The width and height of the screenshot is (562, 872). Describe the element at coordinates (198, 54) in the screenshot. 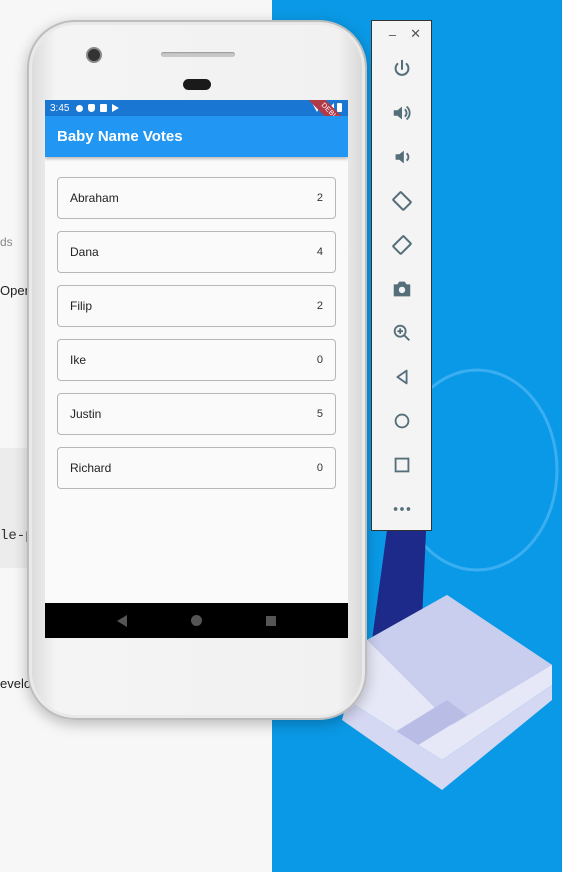

I see `phone-speaker` at that location.